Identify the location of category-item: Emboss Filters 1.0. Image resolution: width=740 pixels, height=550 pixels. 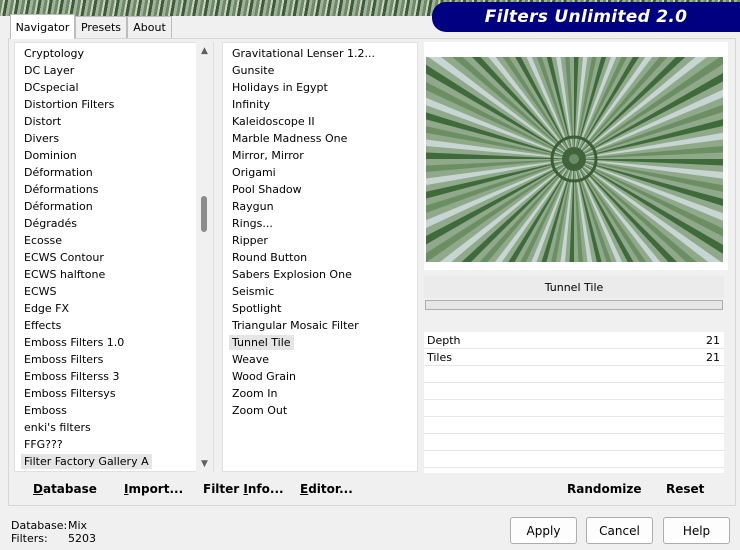
(74, 342).